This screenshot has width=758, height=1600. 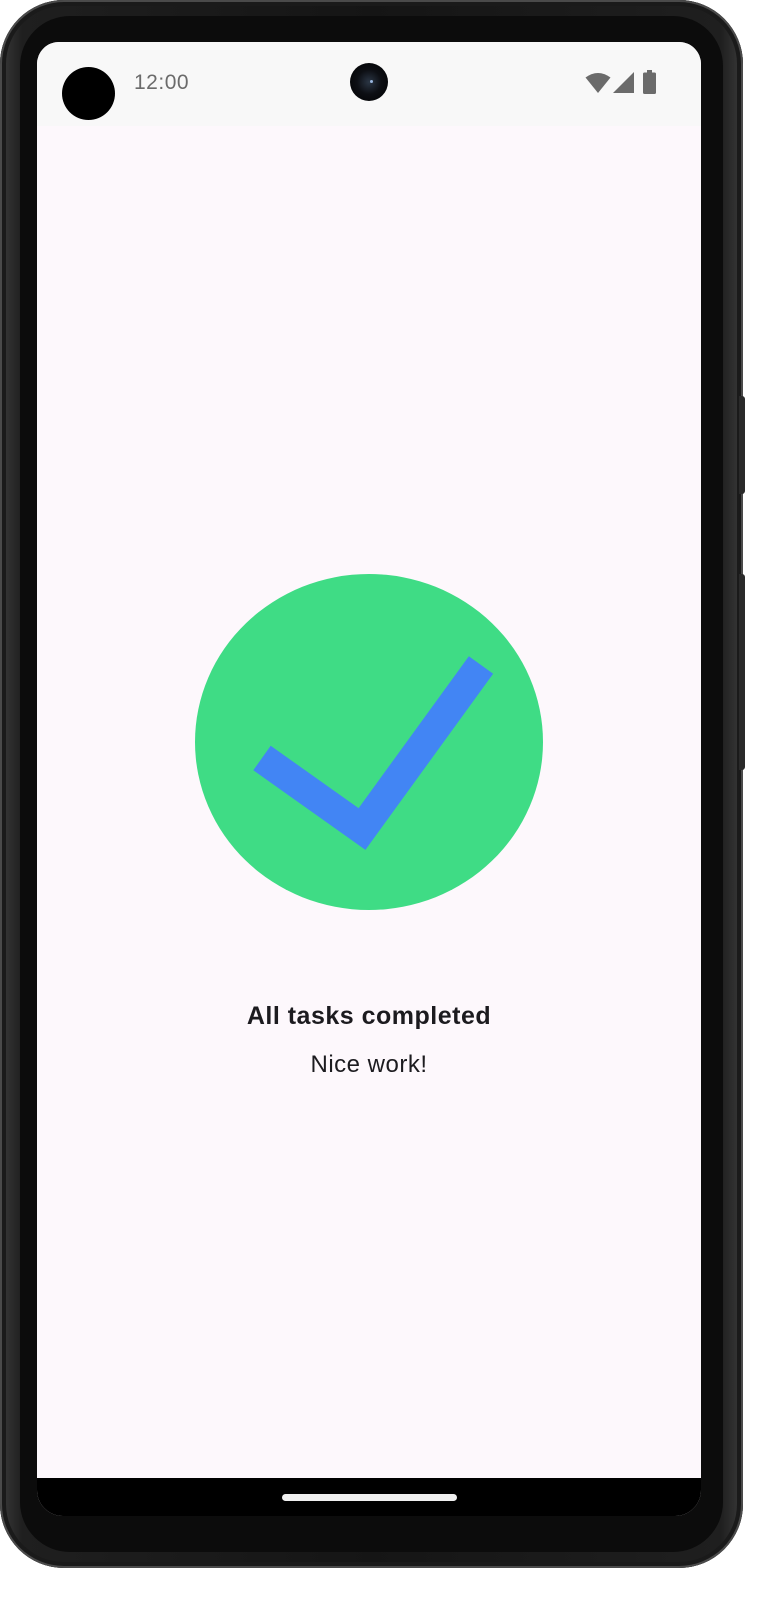 I want to click on battery-icon, so click(x=649, y=82).